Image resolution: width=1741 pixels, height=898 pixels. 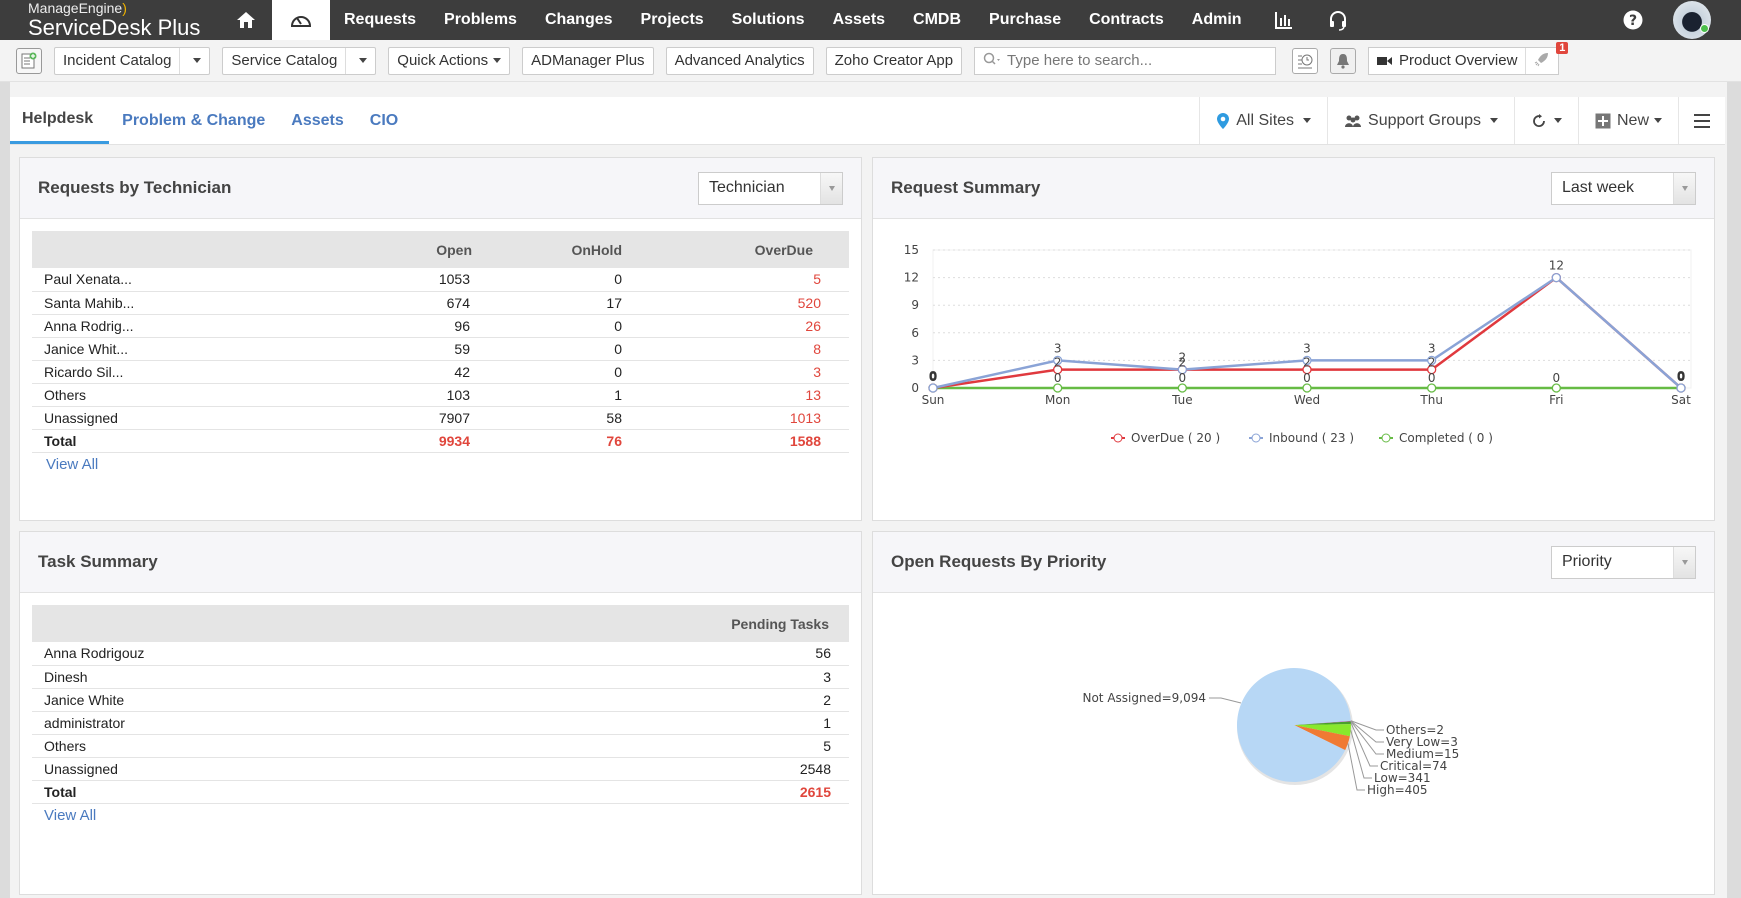 I want to click on nav-assets: Assets, so click(x=859, y=20).